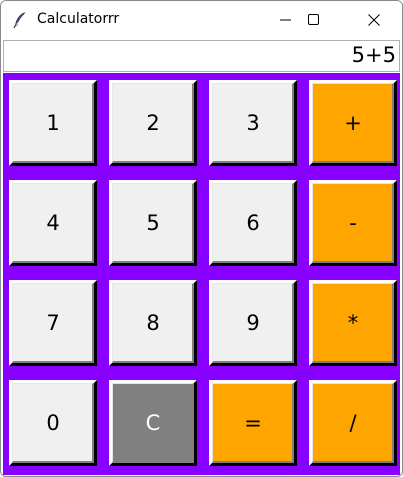  I want to click on close-icon, so click(374, 20).